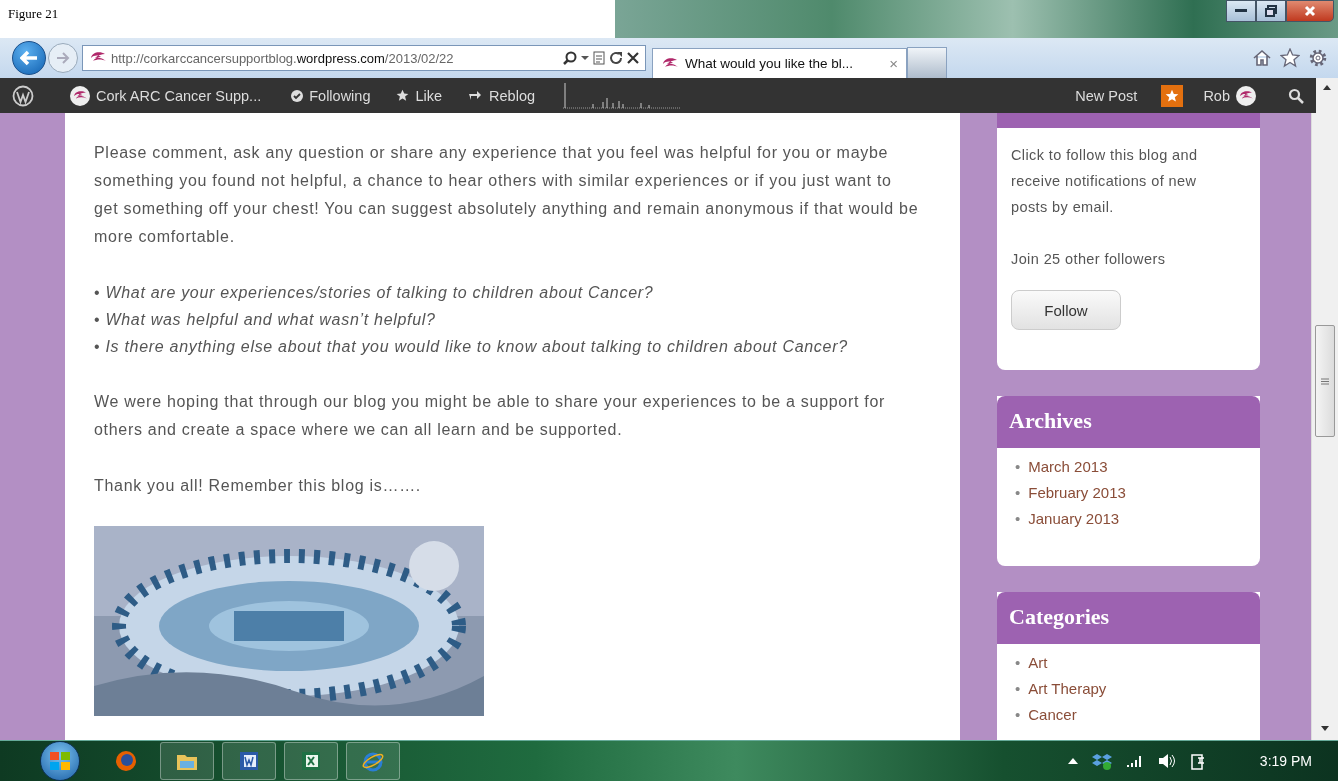 This screenshot has height=781, width=1338. What do you see at coordinates (1106, 95) in the screenshot?
I see `new-post-link: New Post` at bounding box center [1106, 95].